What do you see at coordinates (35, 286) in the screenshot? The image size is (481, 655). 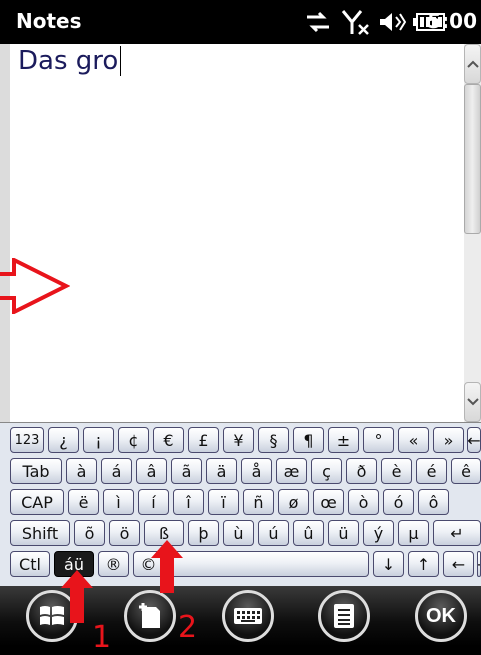 I see `right-arrow-annotation-icon` at bounding box center [35, 286].